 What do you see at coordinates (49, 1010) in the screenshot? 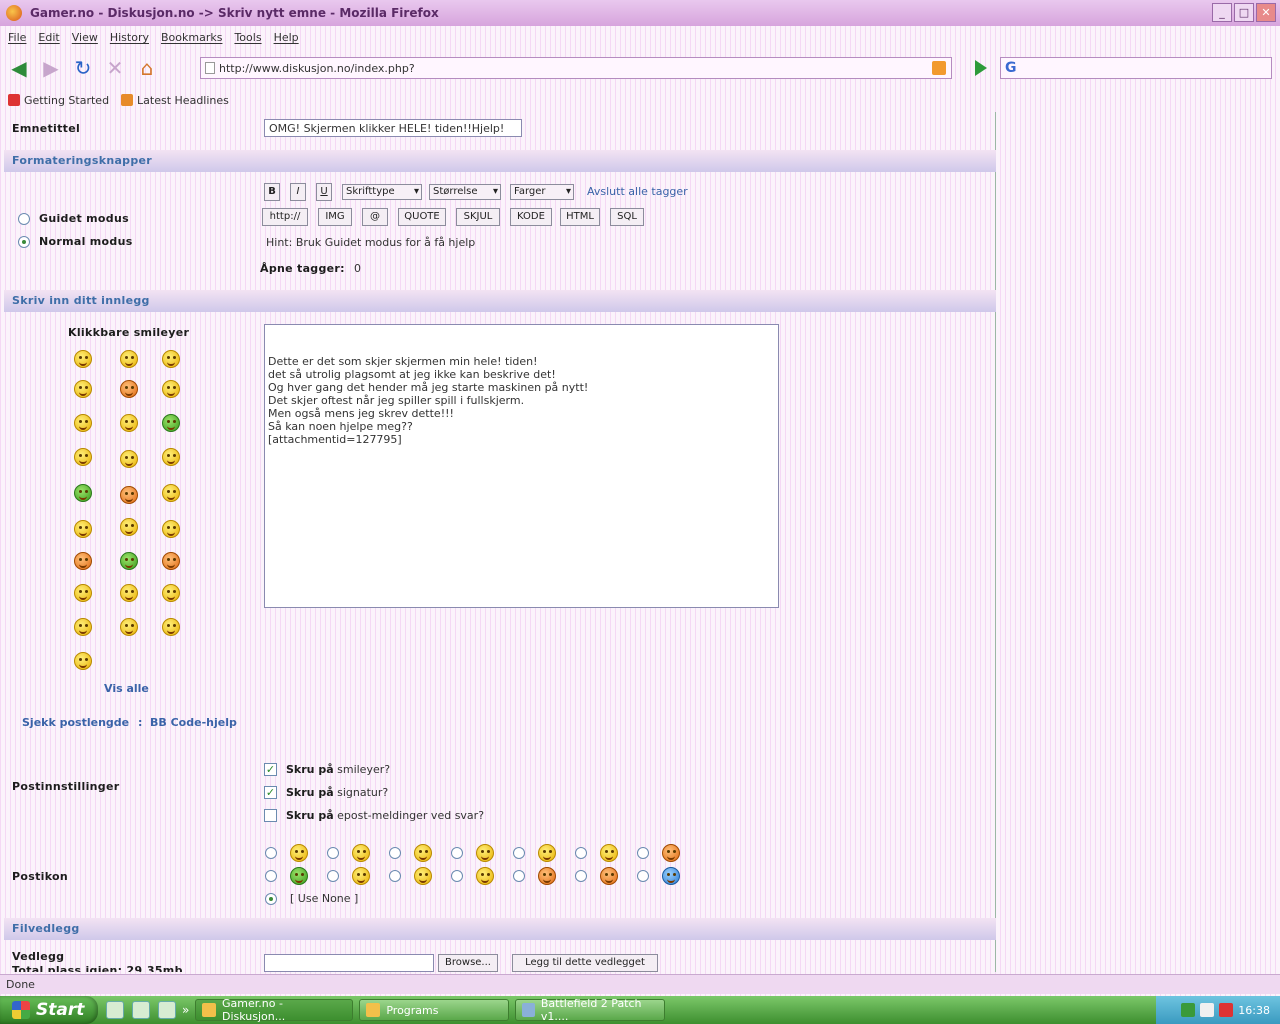
I see `start-button: Start` at bounding box center [49, 1010].